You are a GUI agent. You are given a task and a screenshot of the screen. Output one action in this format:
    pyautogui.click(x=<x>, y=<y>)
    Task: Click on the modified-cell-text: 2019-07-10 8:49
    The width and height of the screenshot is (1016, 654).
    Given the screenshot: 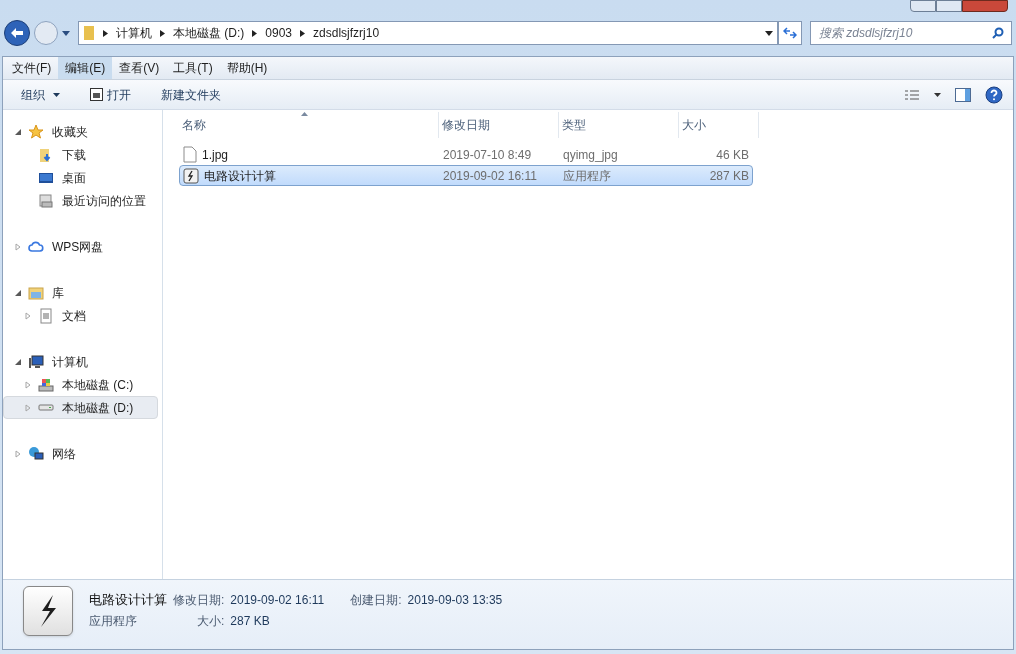 What is the action you would take?
    pyautogui.click(x=487, y=155)
    